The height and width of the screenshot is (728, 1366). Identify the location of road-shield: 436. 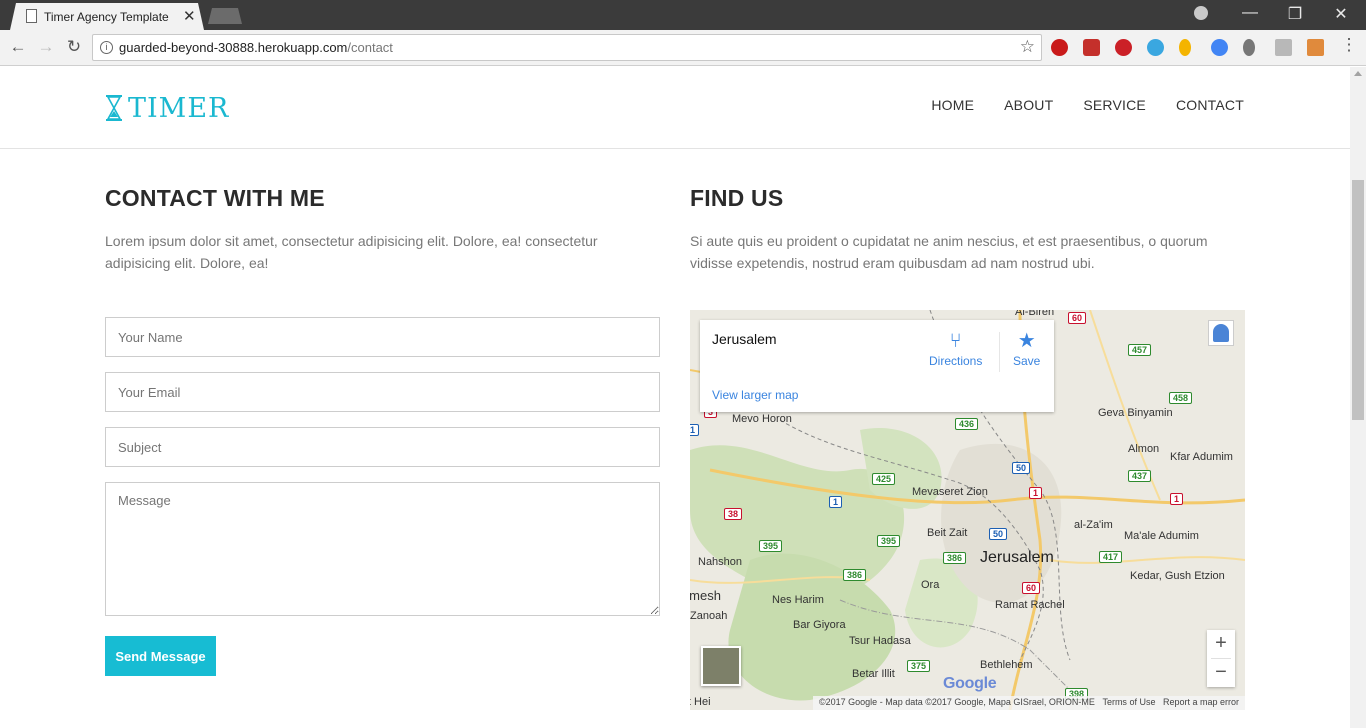
(967, 424).